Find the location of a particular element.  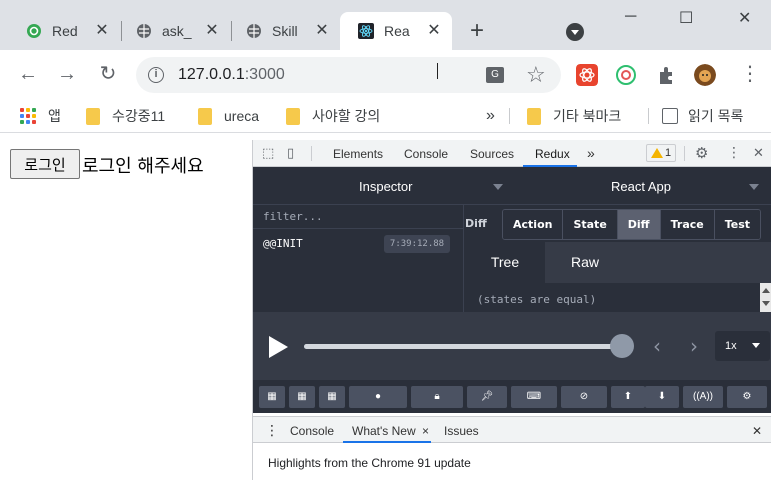

tab-state: State is located at coordinates (590, 224).